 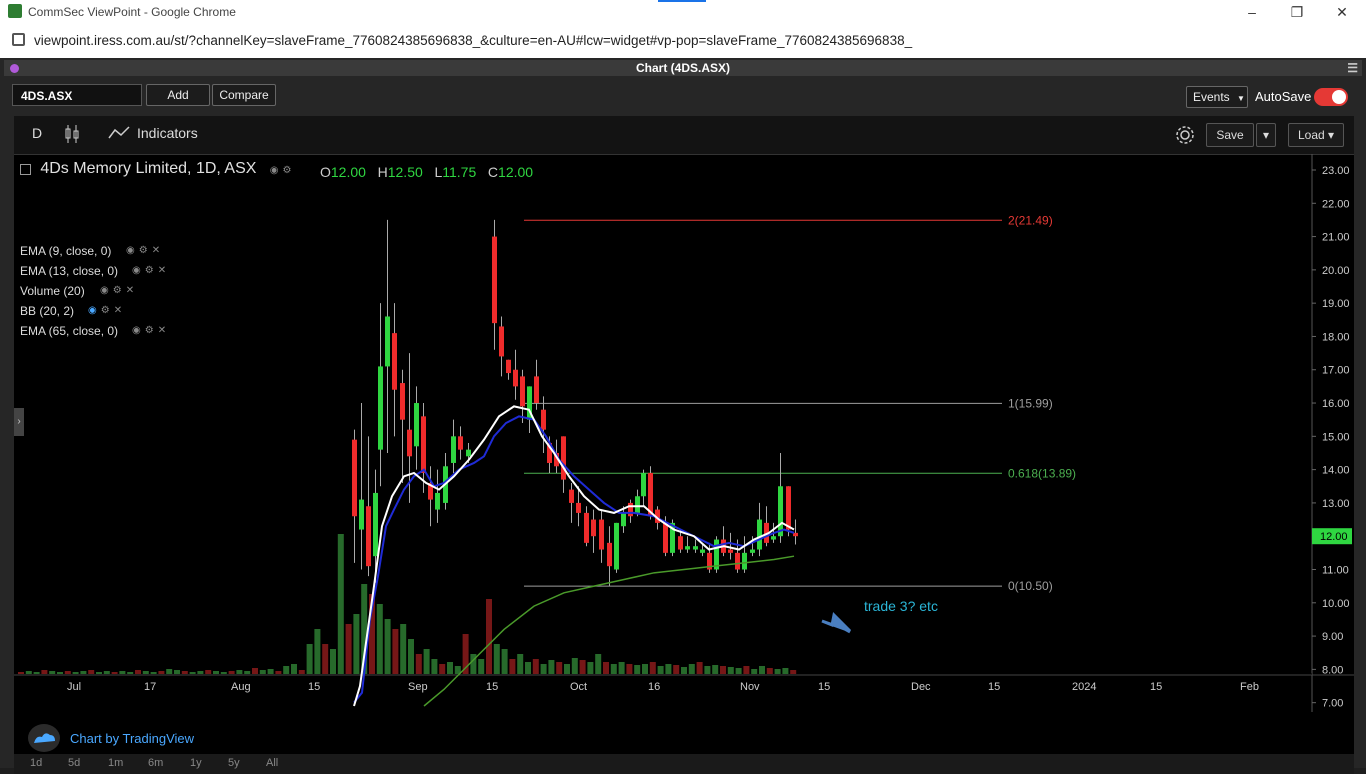 What do you see at coordinates (1336, 238) in the screenshot?
I see `y-tick-label: 21.00` at bounding box center [1336, 238].